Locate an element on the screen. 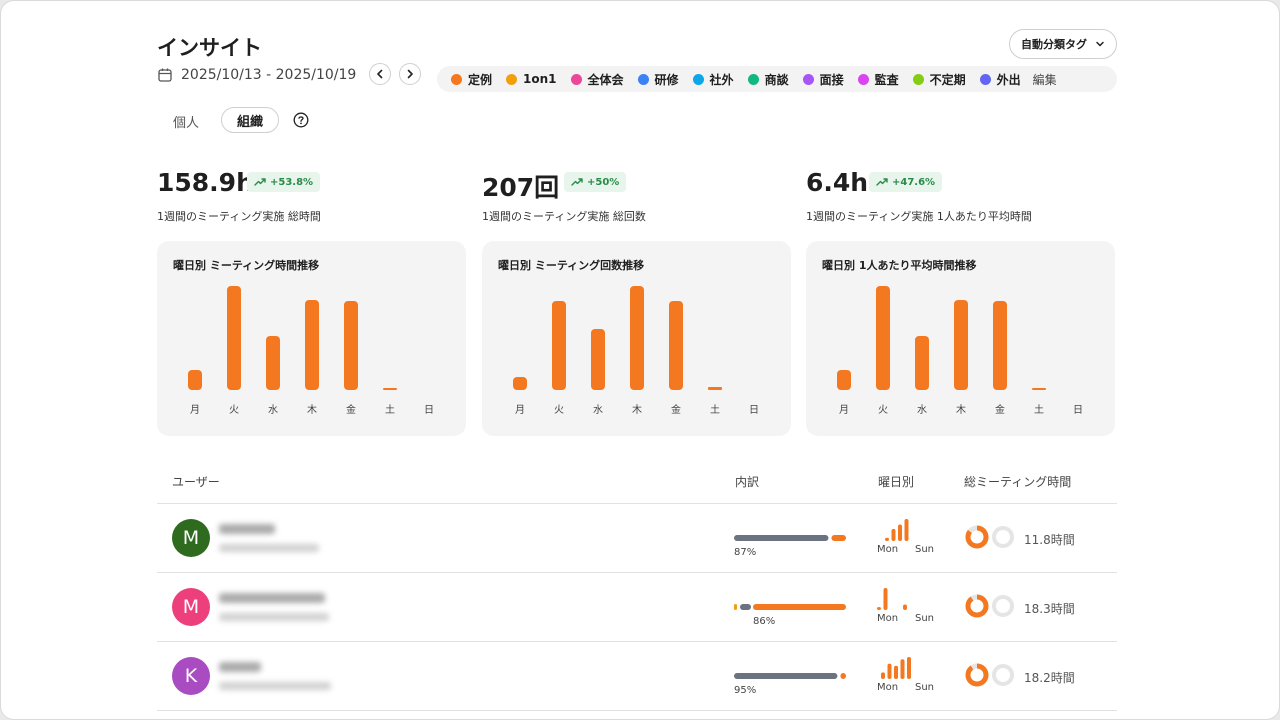 This screenshot has height=720, width=1280. avatar: M is located at coordinates (191, 538).